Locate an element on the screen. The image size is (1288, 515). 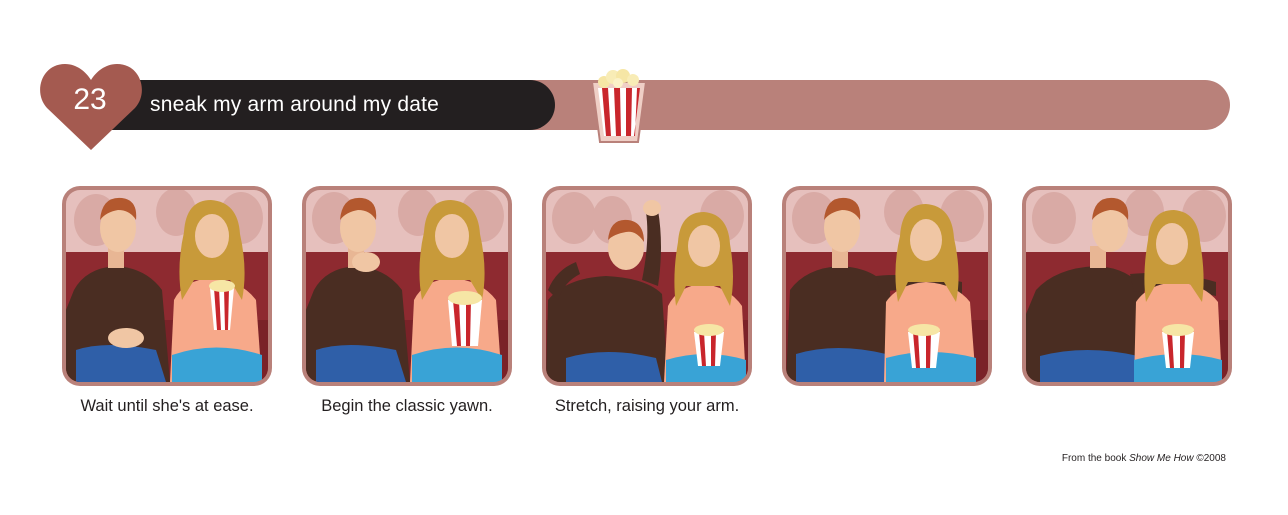
caption-2: Begin the classic yawn. is located at coordinates (407, 406).